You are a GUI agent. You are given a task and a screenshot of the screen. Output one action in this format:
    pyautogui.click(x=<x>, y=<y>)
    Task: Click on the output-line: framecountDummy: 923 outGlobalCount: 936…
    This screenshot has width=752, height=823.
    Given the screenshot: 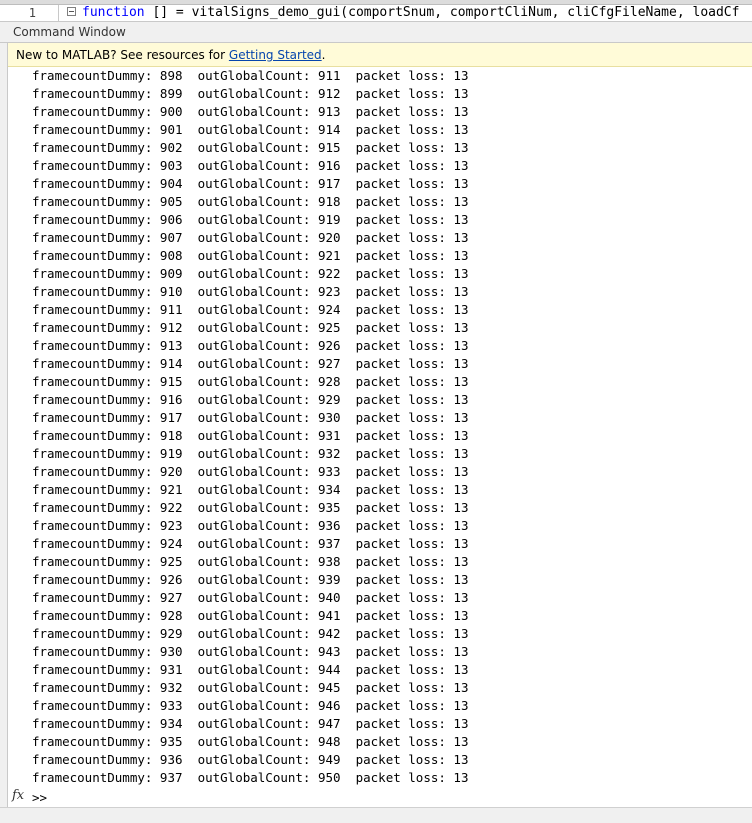 What is the action you would take?
    pyautogui.click(x=250, y=525)
    